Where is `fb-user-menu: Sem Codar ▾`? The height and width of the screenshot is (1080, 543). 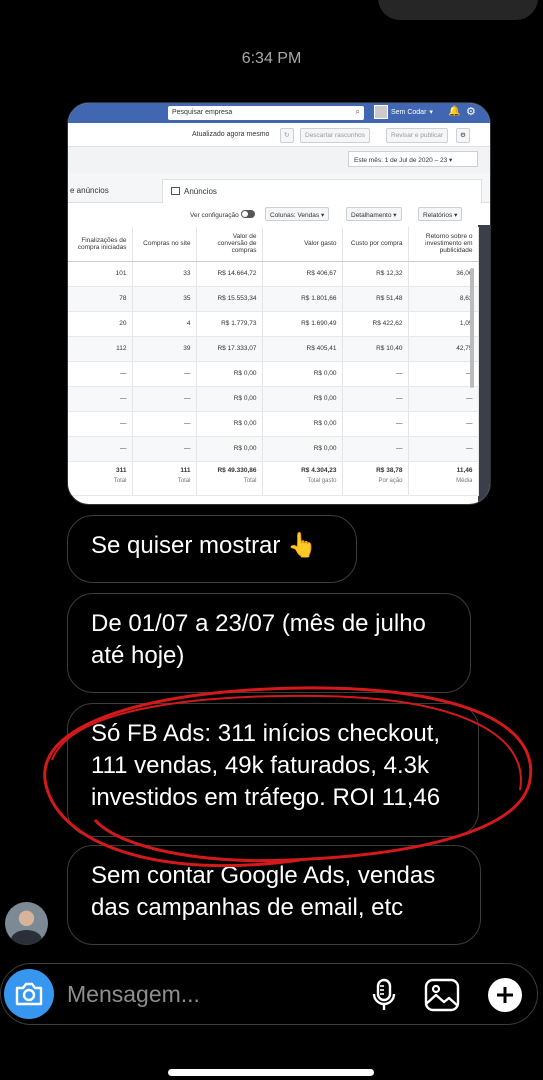
fb-user-menu: Sem Codar ▾ is located at coordinates (403, 112).